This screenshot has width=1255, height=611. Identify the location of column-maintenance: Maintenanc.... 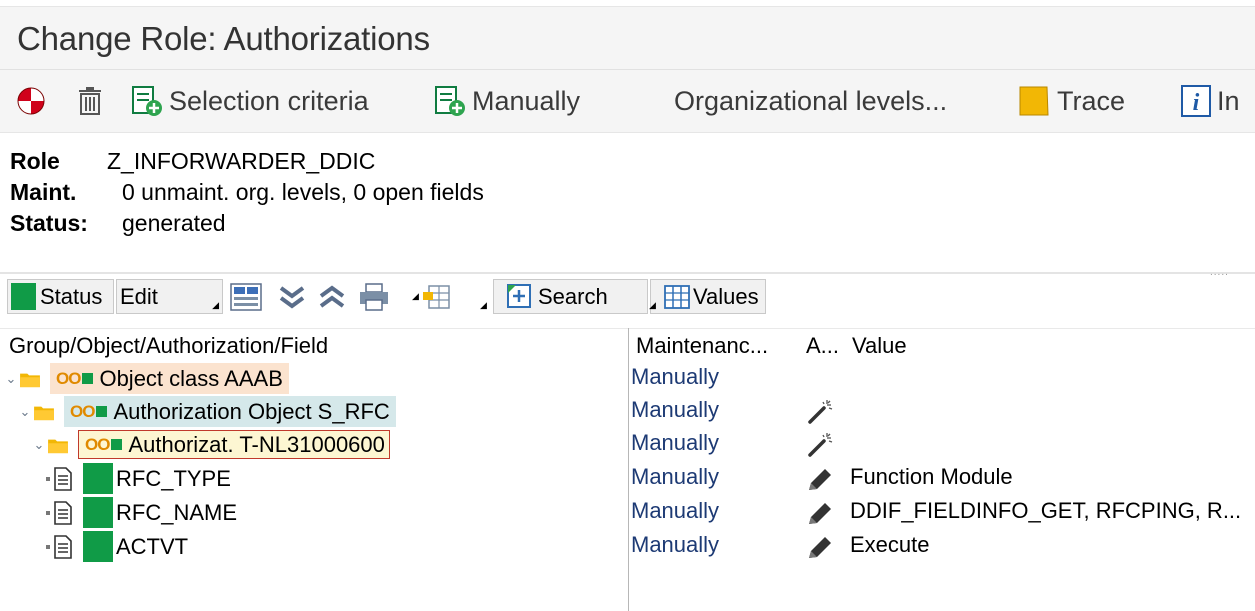
(702, 346).